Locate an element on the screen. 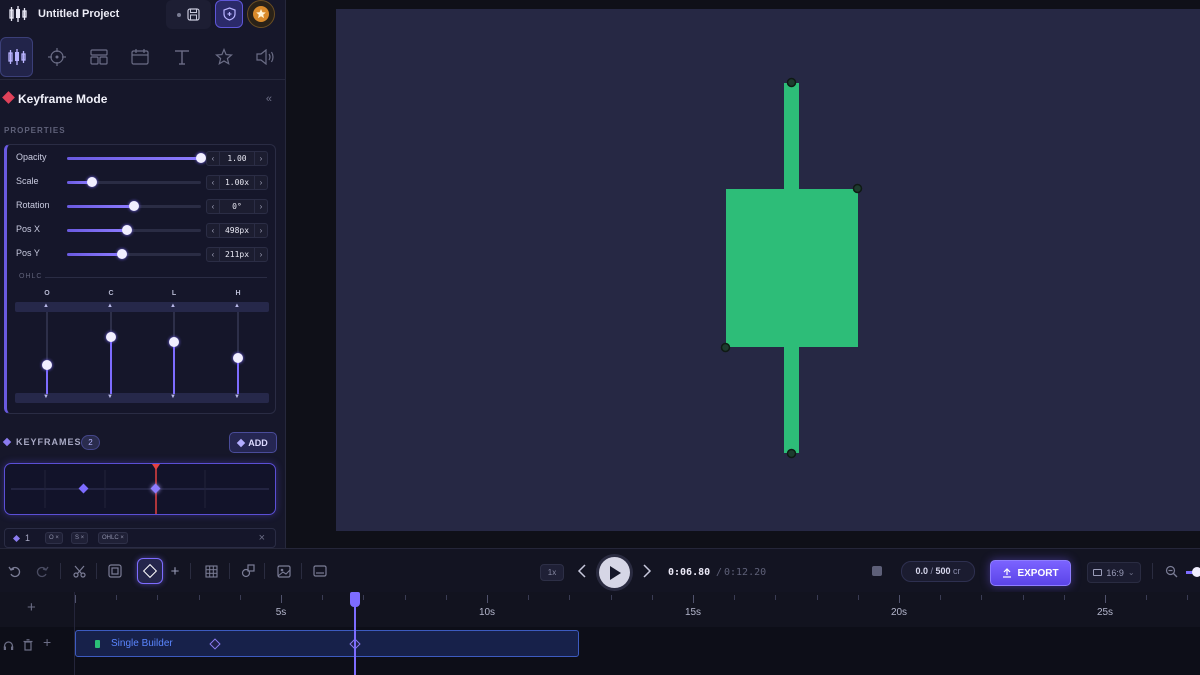  property-value: 211px is located at coordinates (237, 254).